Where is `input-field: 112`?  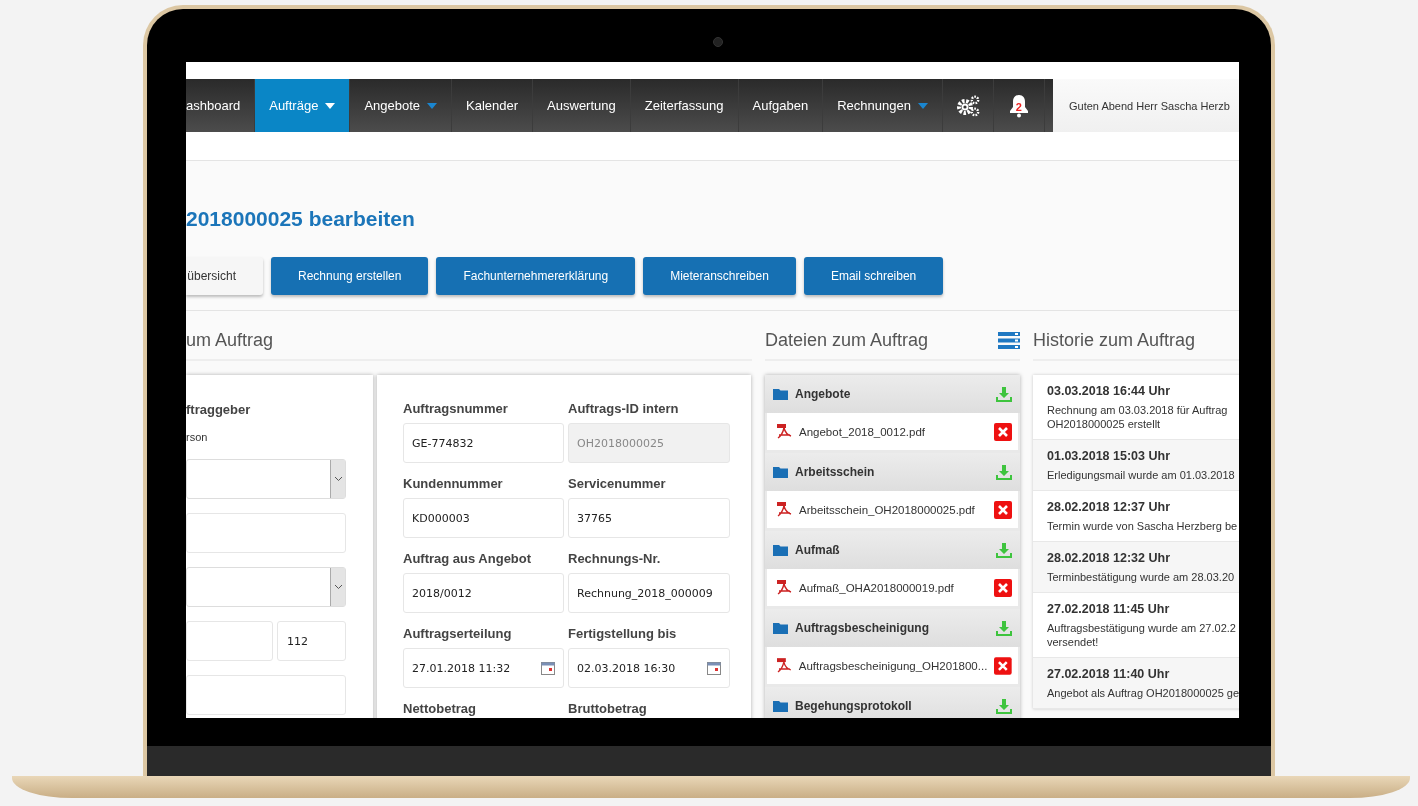 input-field: 112 is located at coordinates (311, 641).